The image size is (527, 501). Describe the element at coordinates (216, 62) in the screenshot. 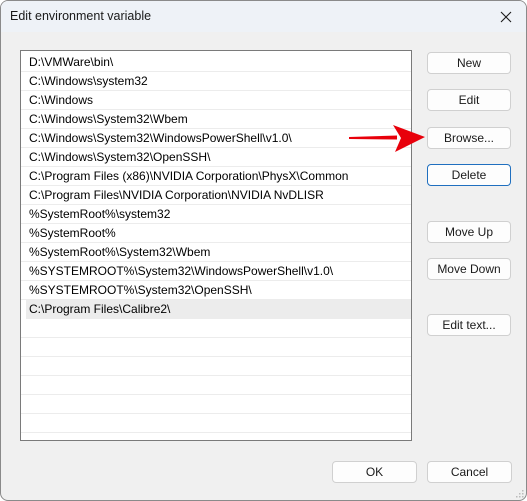

I see `list-item: D:\VMWare\bin\` at that location.